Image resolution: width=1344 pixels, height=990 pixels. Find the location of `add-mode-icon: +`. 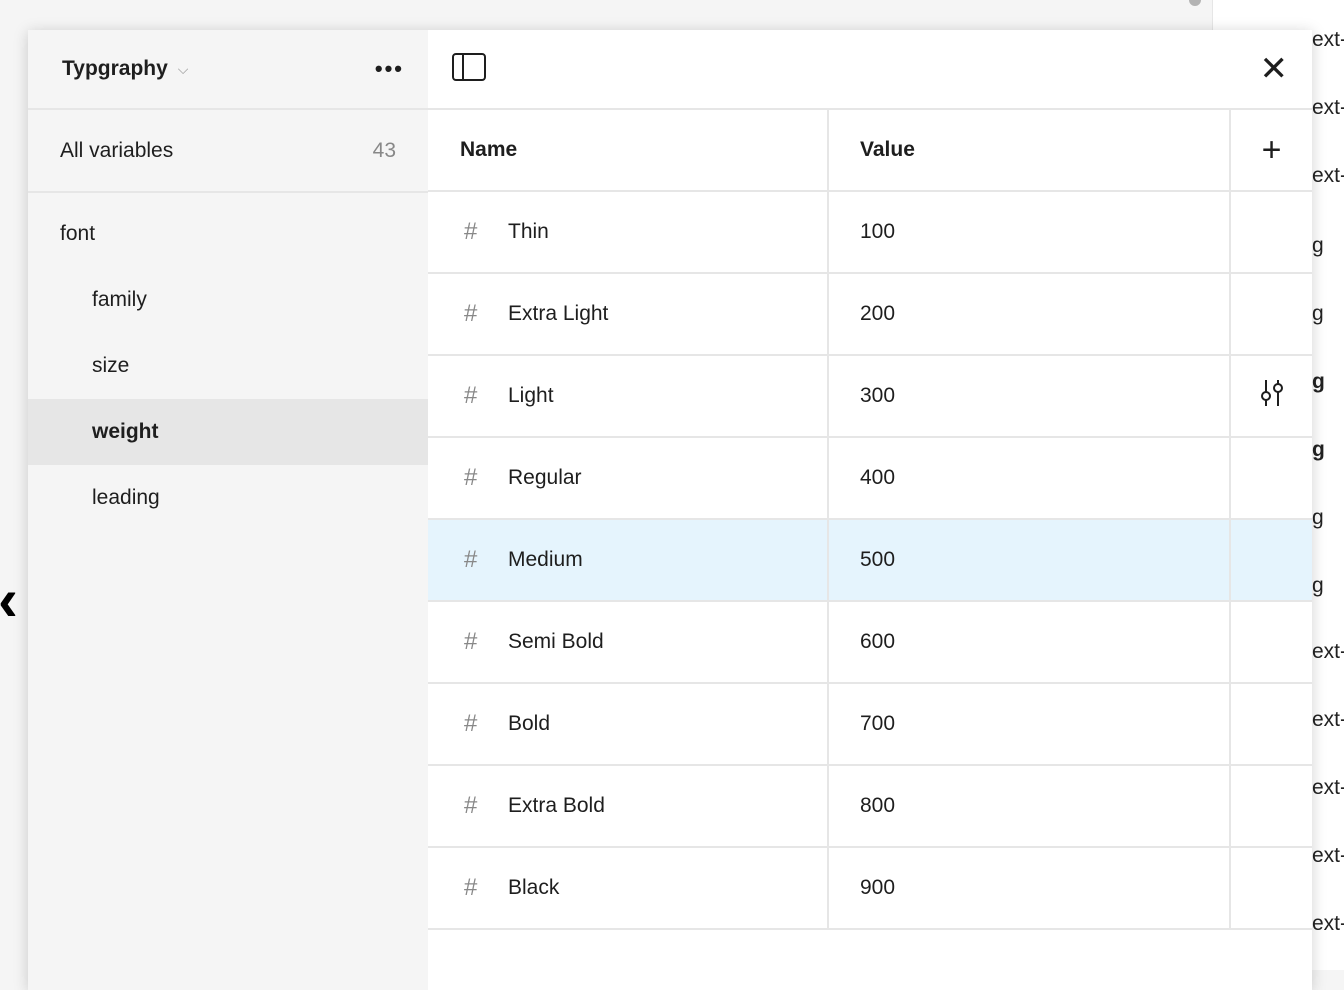

add-mode-icon: + is located at coordinates (1272, 150).